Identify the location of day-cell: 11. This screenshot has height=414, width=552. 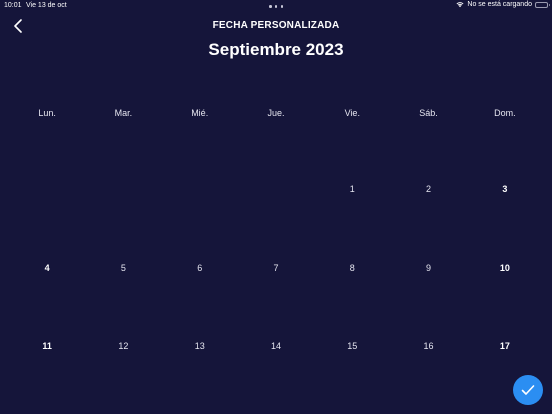
(47, 346).